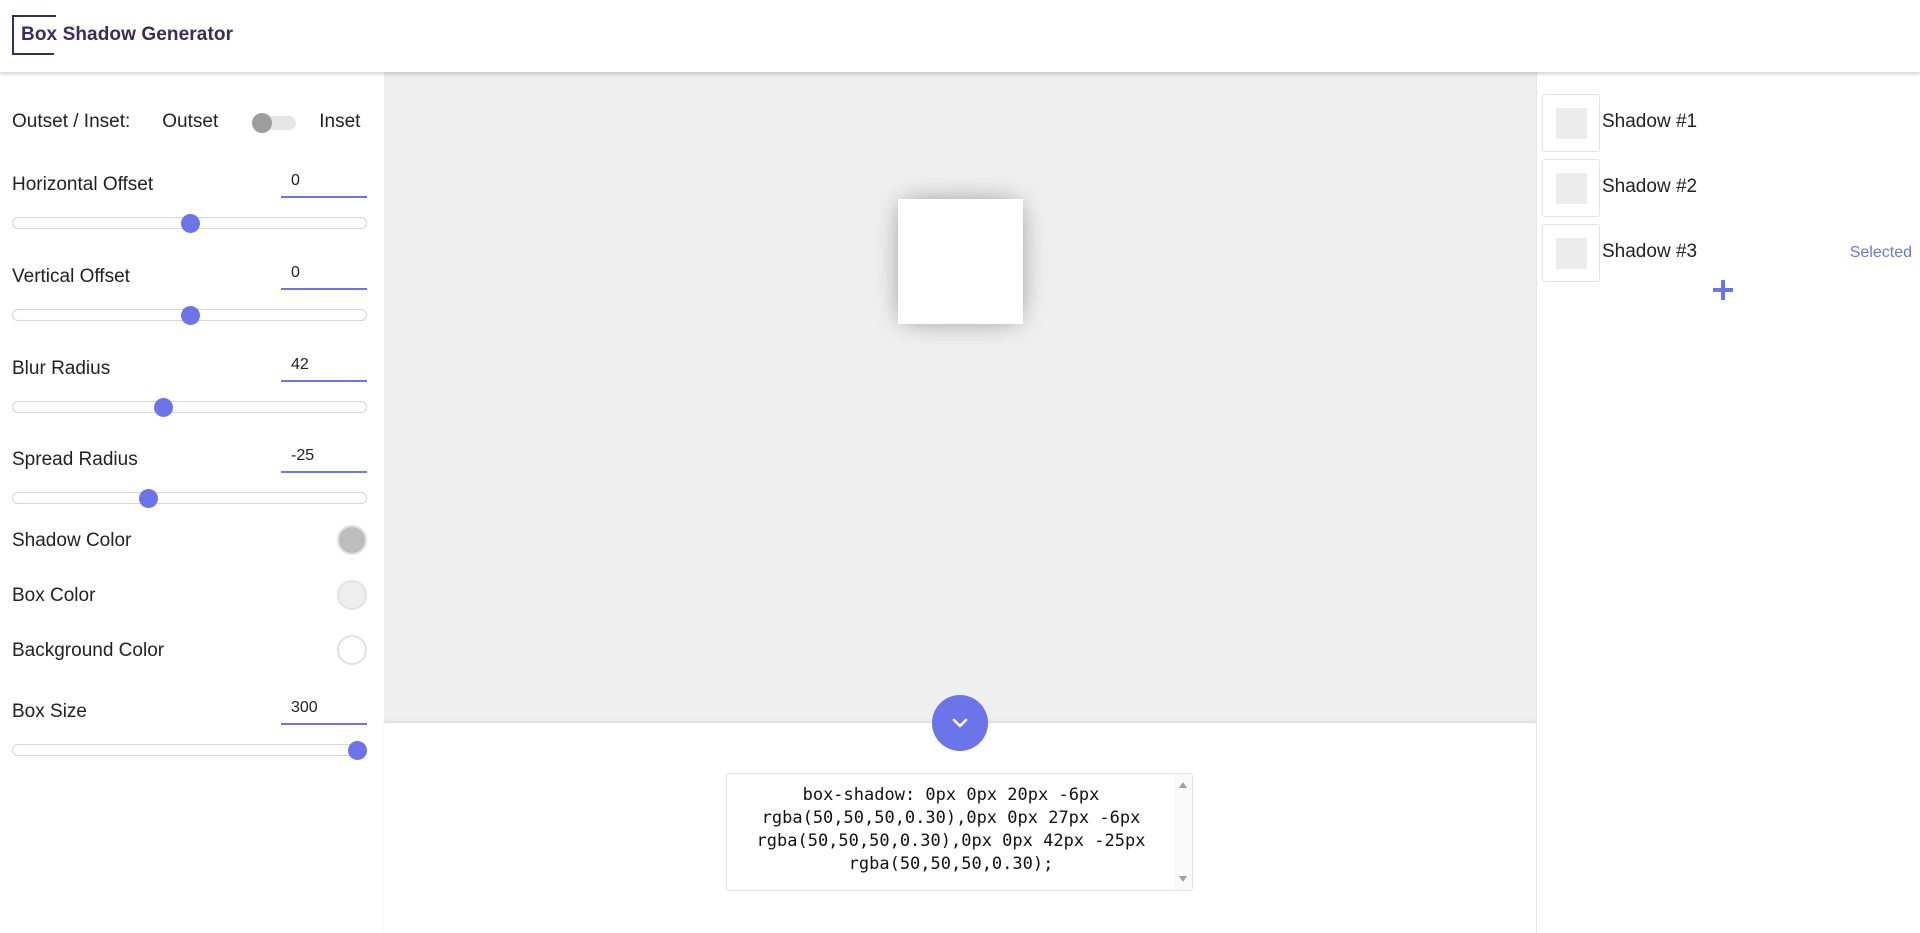 The image size is (1920, 933). Describe the element at coordinates (324, 457) in the screenshot. I see `spread-radius-input` at that location.